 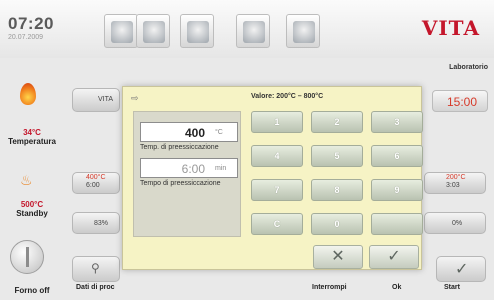 What do you see at coordinates (219, 132) in the screenshot?
I see `temp-unit: °C` at bounding box center [219, 132].